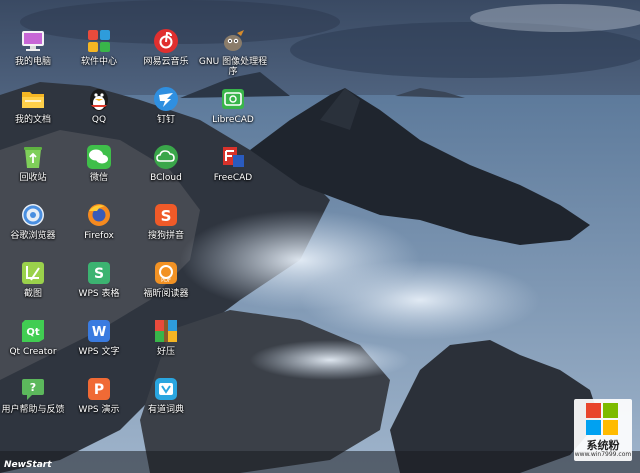 This screenshot has width=640, height=473. What do you see at coordinates (99, 55) in the screenshot?
I see `desktop-icon-software-center: 软件中心` at bounding box center [99, 55].